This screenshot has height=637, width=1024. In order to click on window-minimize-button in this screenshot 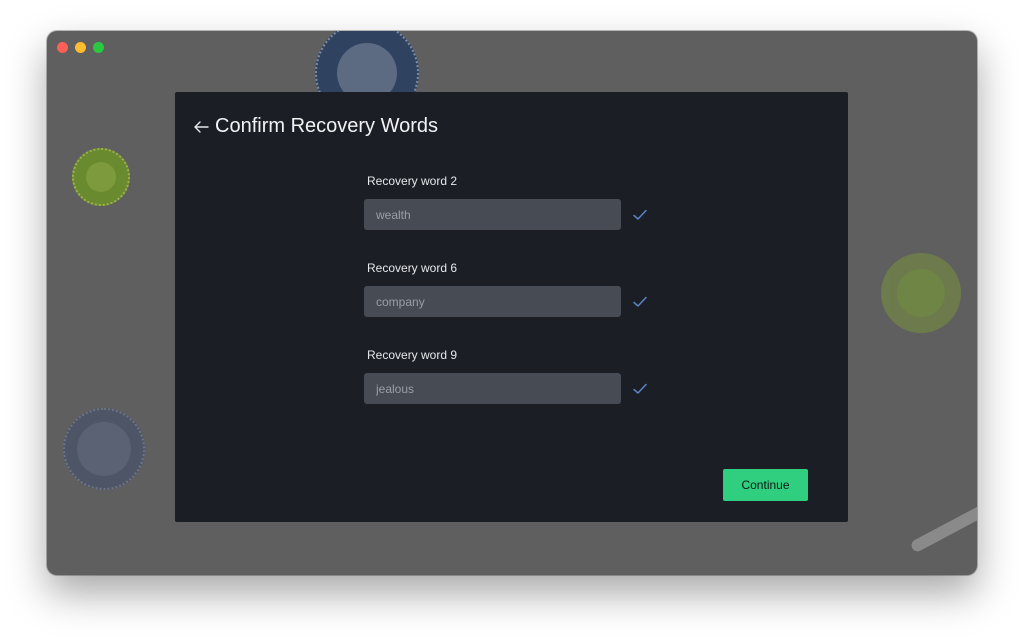, I will do `click(80, 47)`.